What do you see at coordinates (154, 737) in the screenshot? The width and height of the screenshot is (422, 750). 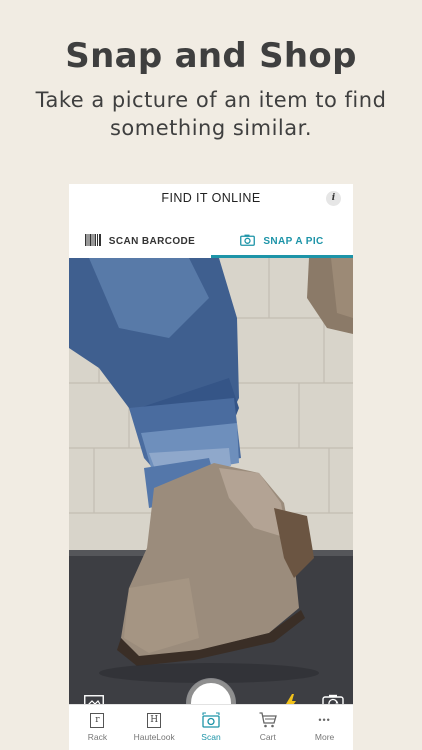 I see `nav-label-hautelook: HauteLook` at bounding box center [154, 737].